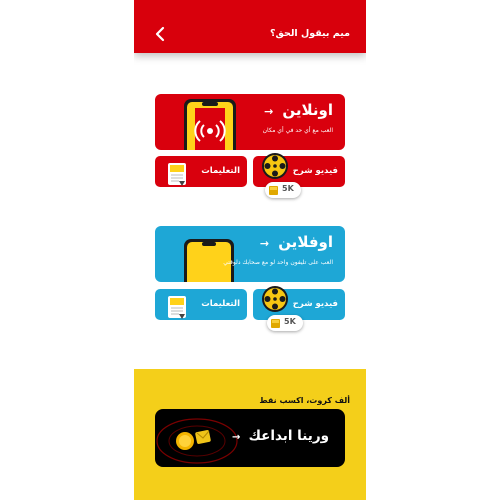 This screenshot has width=500, height=500. Describe the element at coordinates (288, 188) in the screenshot. I see `online-video-badge-text: 5K` at that location.